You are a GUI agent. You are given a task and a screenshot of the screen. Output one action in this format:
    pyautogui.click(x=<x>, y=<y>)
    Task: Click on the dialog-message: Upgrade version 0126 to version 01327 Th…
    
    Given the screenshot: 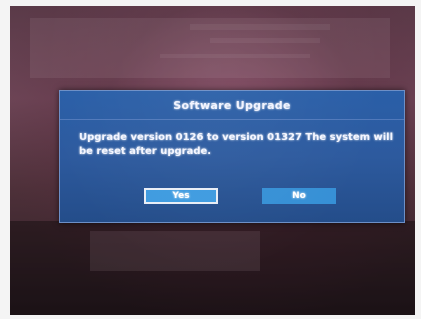 What is the action you would take?
    pyautogui.click(x=236, y=144)
    